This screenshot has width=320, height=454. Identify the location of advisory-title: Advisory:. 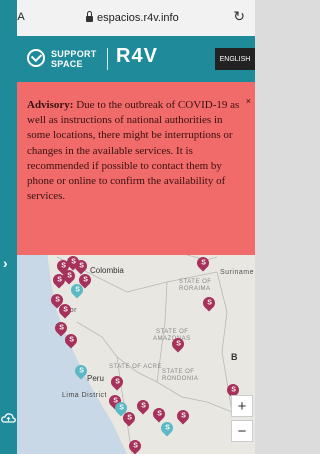
(50, 105).